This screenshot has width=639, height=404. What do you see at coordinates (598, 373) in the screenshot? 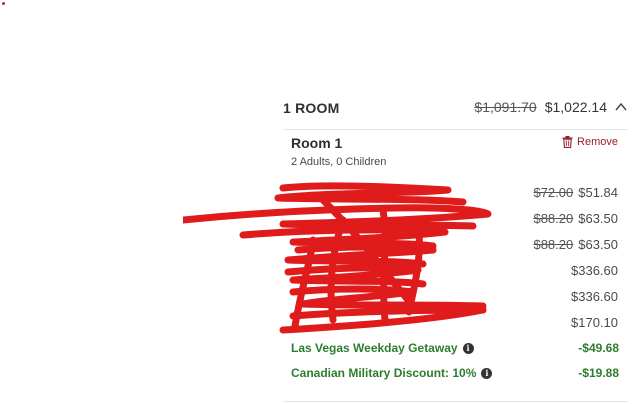
I see `discount-amount: -$19.88` at bounding box center [598, 373].